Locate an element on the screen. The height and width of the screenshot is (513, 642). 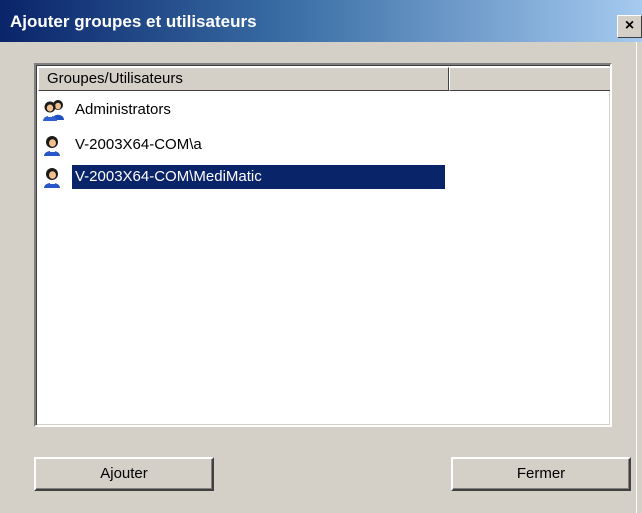
close-icon: × is located at coordinates (629, 25).